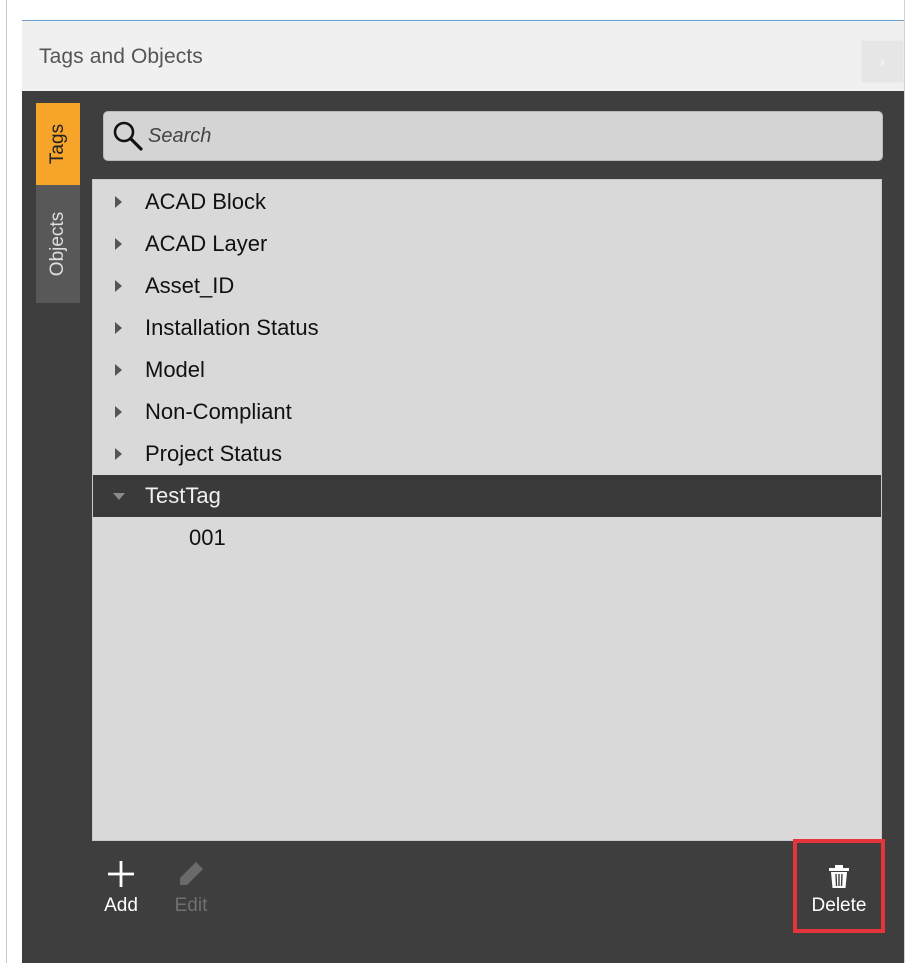 The width and height of the screenshot is (908, 963). I want to click on tree-item-label: Installation Status, so click(232, 327).